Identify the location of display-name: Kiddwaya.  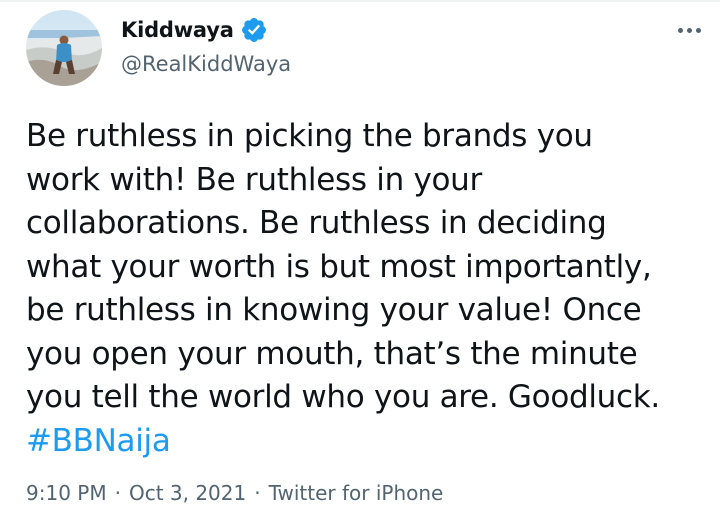
(177, 30).